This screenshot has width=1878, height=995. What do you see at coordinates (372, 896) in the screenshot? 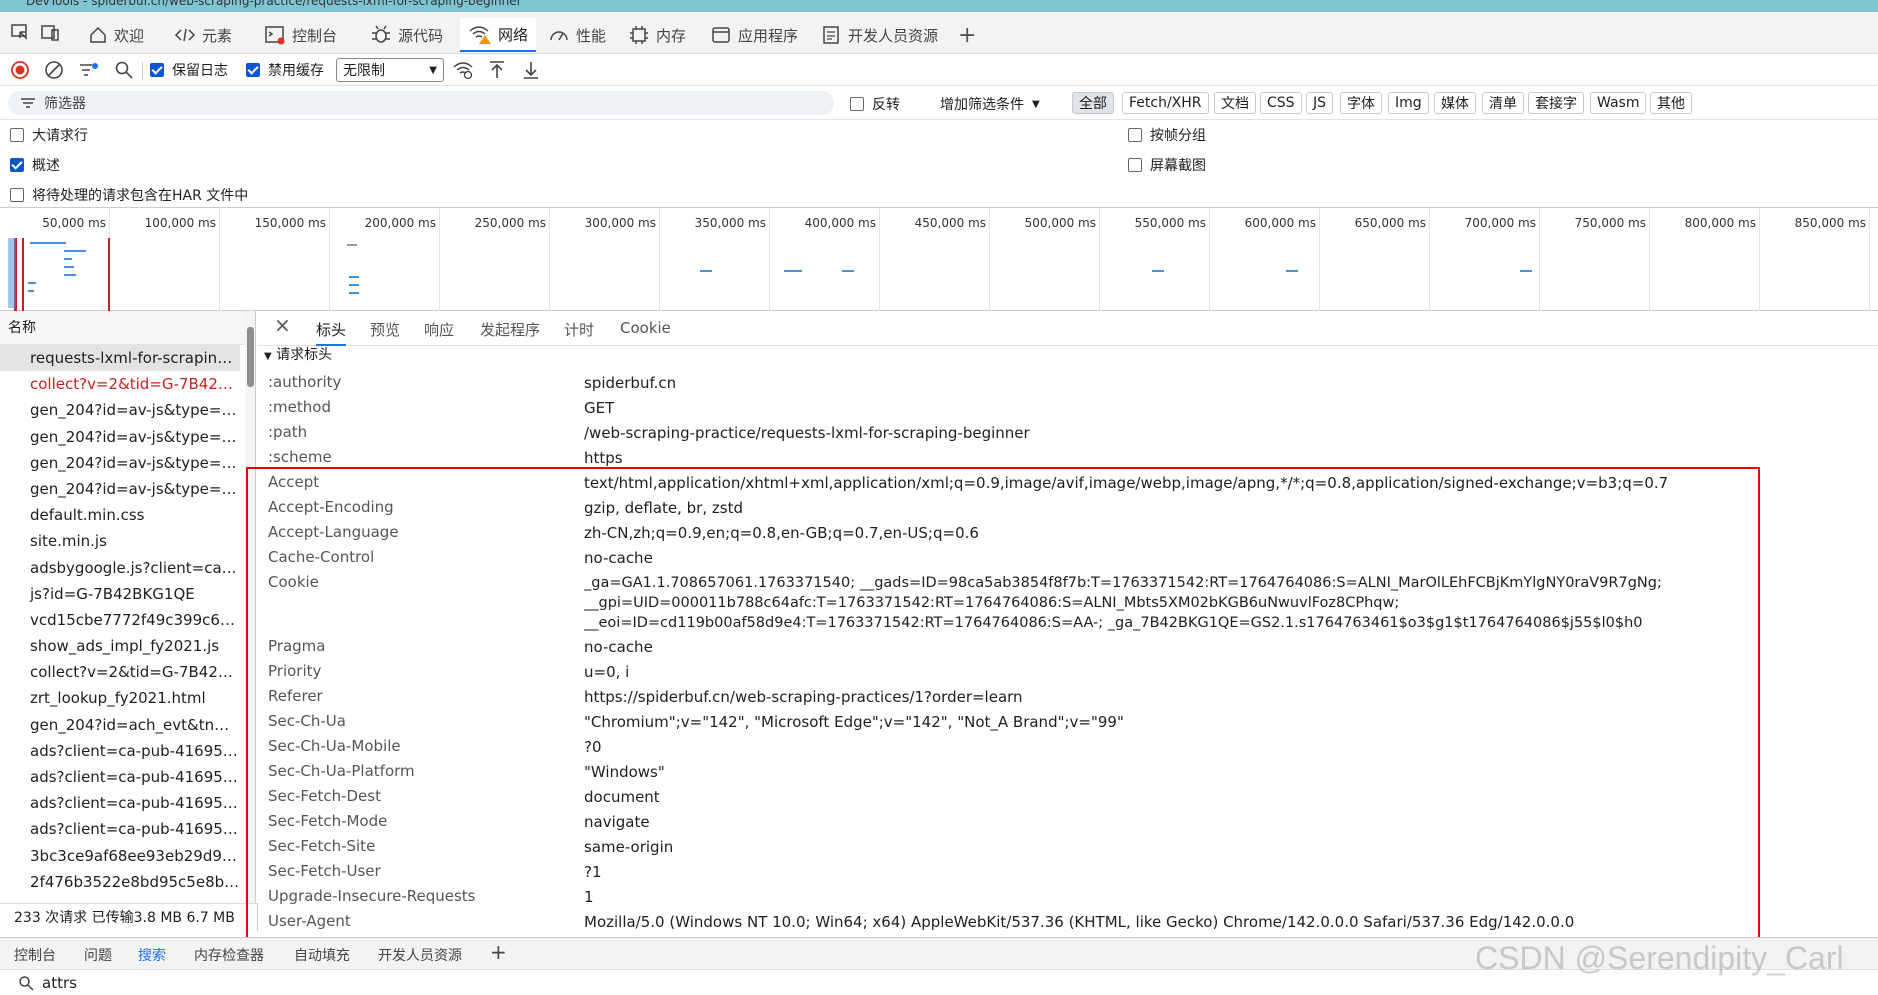
I see `header-name: Upgrade-Insecure-Requests` at bounding box center [372, 896].